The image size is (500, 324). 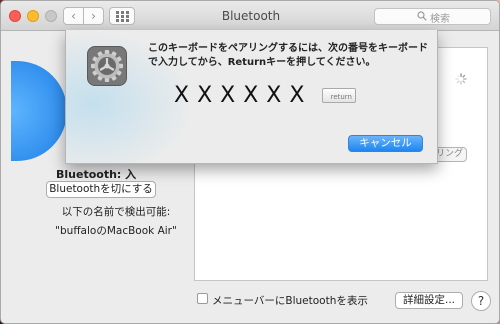 What do you see at coordinates (101, 189) in the screenshot?
I see `bluetooth-toggle-button: Bluetoothを切にする` at bounding box center [101, 189].